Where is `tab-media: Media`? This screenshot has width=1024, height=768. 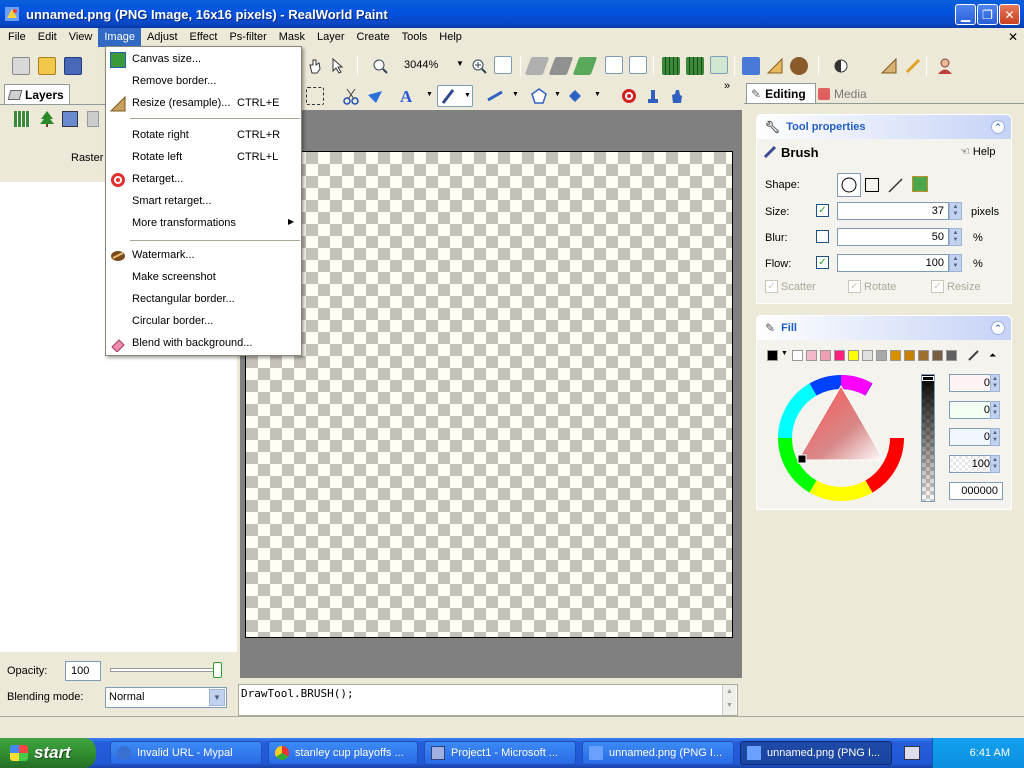 tab-media: Media is located at coordinates (846, 94).